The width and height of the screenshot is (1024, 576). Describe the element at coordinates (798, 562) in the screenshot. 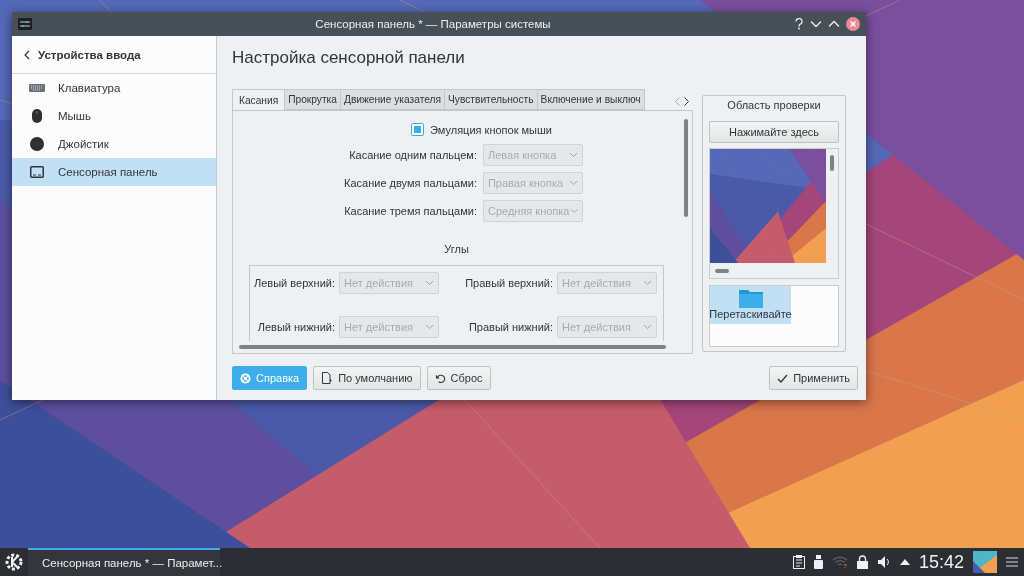

I see `clipboard-icon` at that location.